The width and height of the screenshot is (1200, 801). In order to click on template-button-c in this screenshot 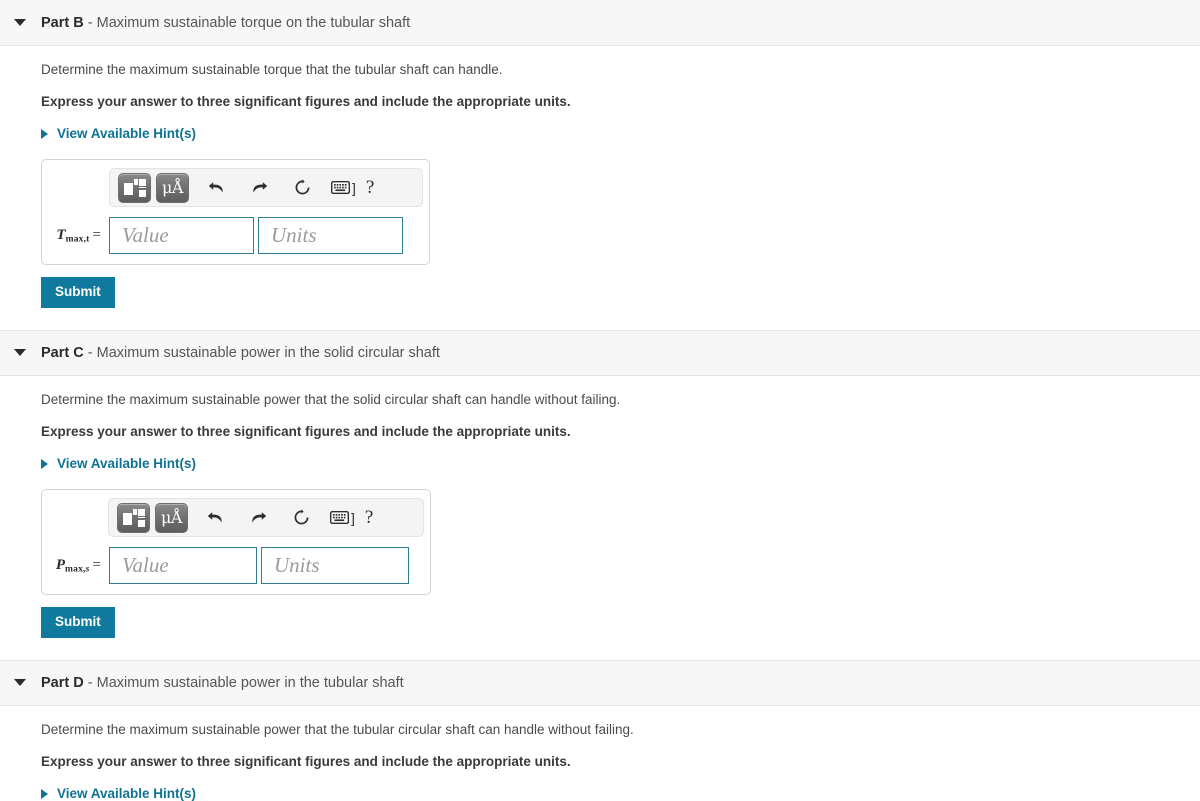, I will do `click(133, 517)`.